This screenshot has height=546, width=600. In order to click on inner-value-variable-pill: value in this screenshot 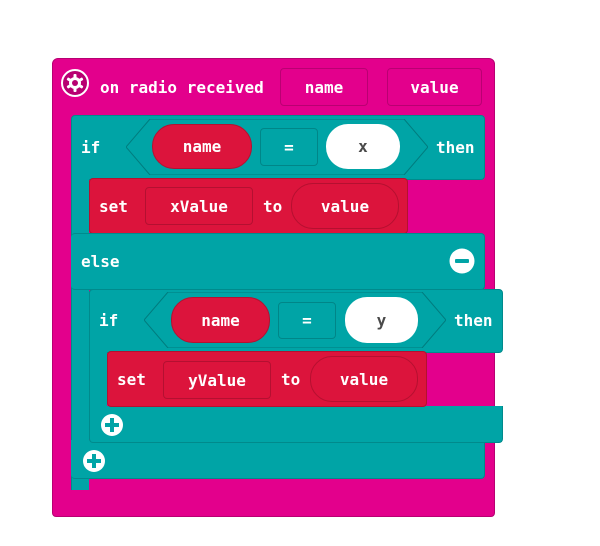, I will do `click(364, 379)`.